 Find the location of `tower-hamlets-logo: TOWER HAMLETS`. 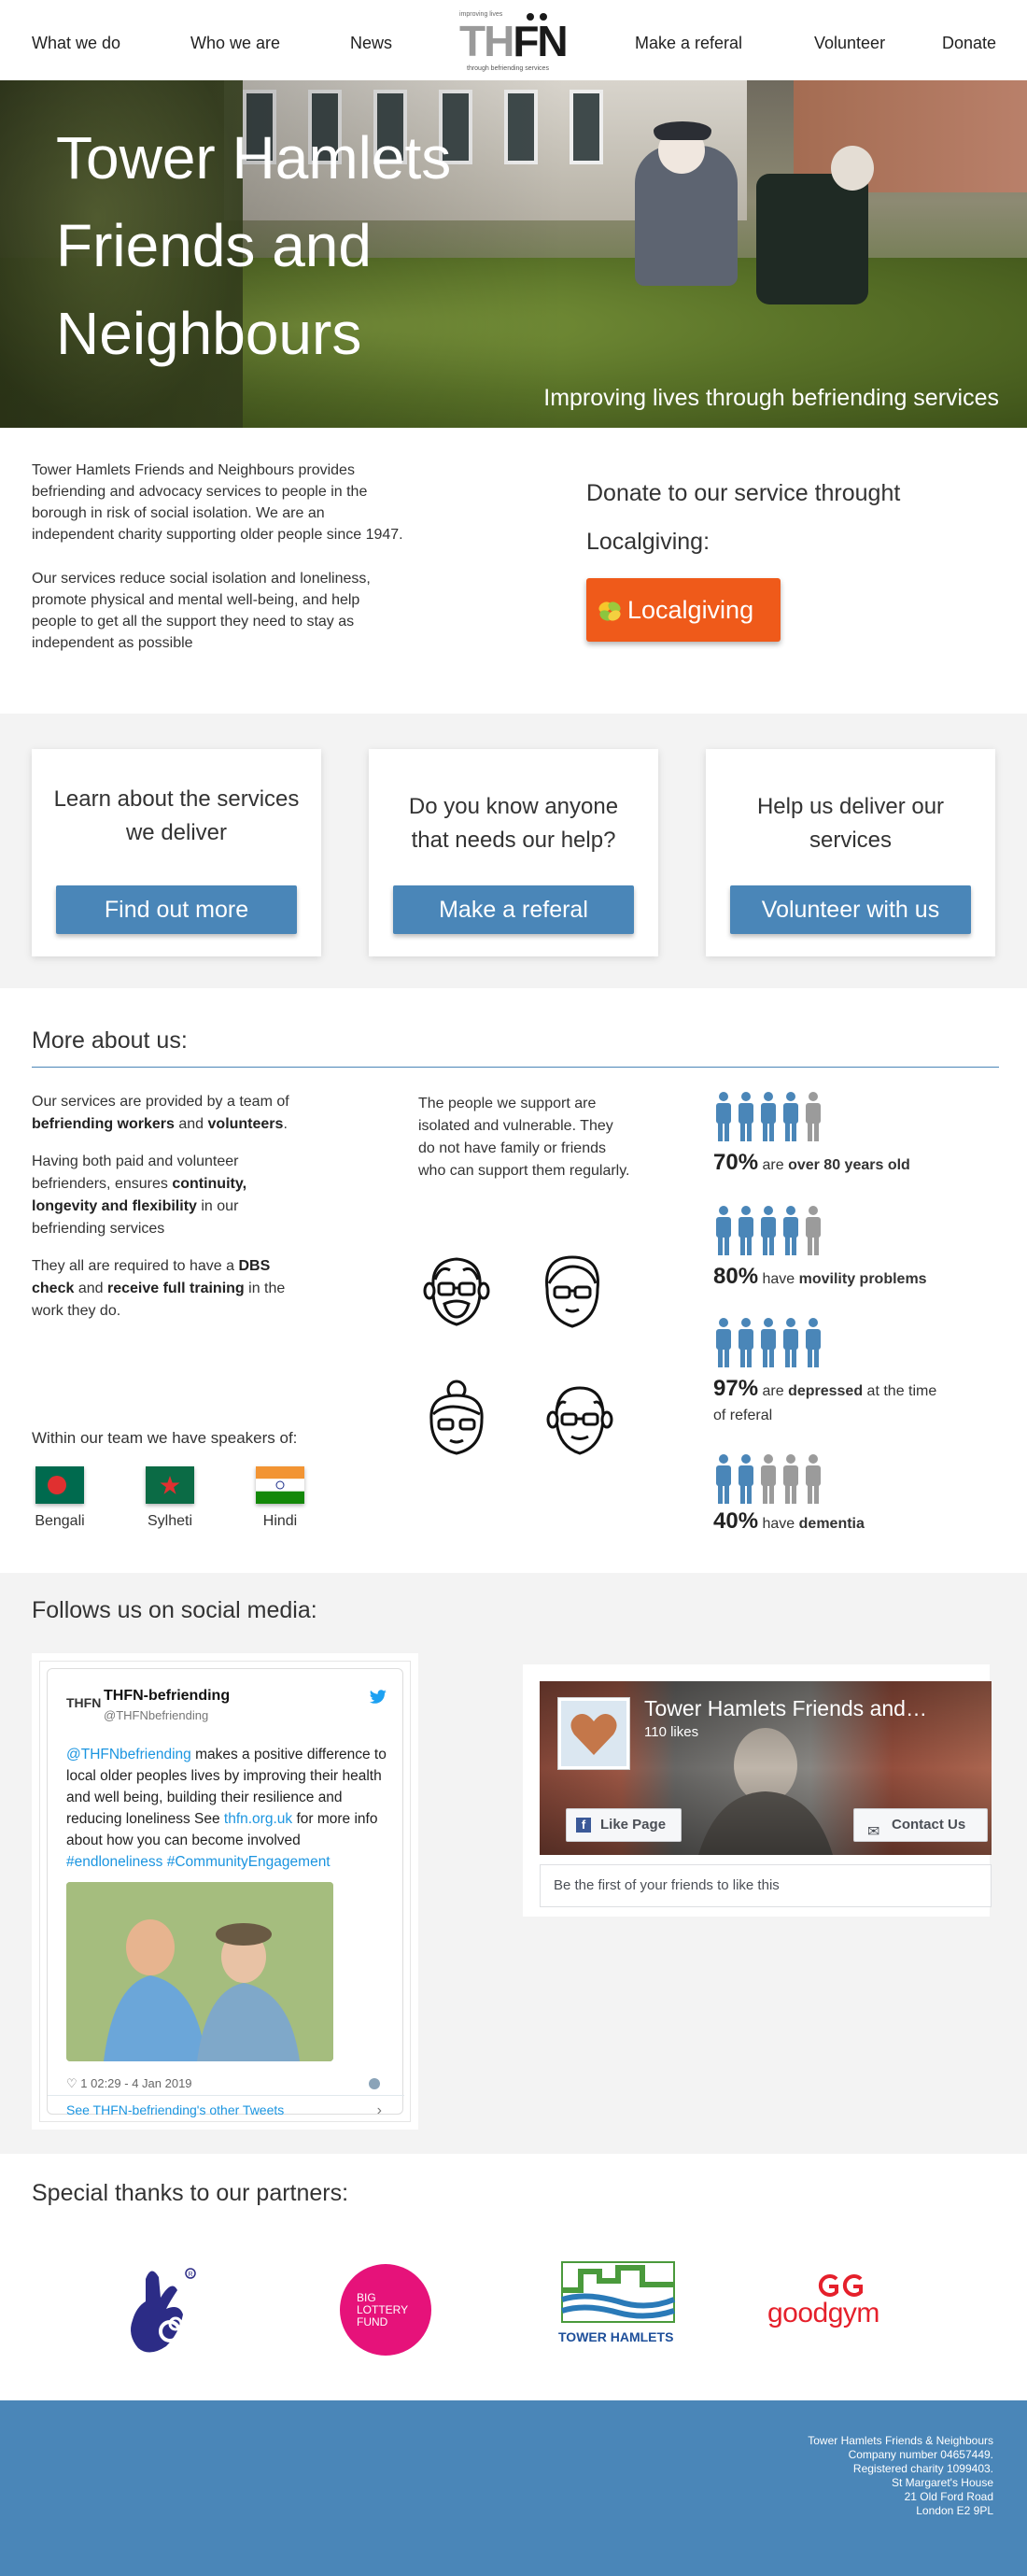

tower-hamlets-logo: TOWER HAMLETS is located at coordinates (618, 2305).